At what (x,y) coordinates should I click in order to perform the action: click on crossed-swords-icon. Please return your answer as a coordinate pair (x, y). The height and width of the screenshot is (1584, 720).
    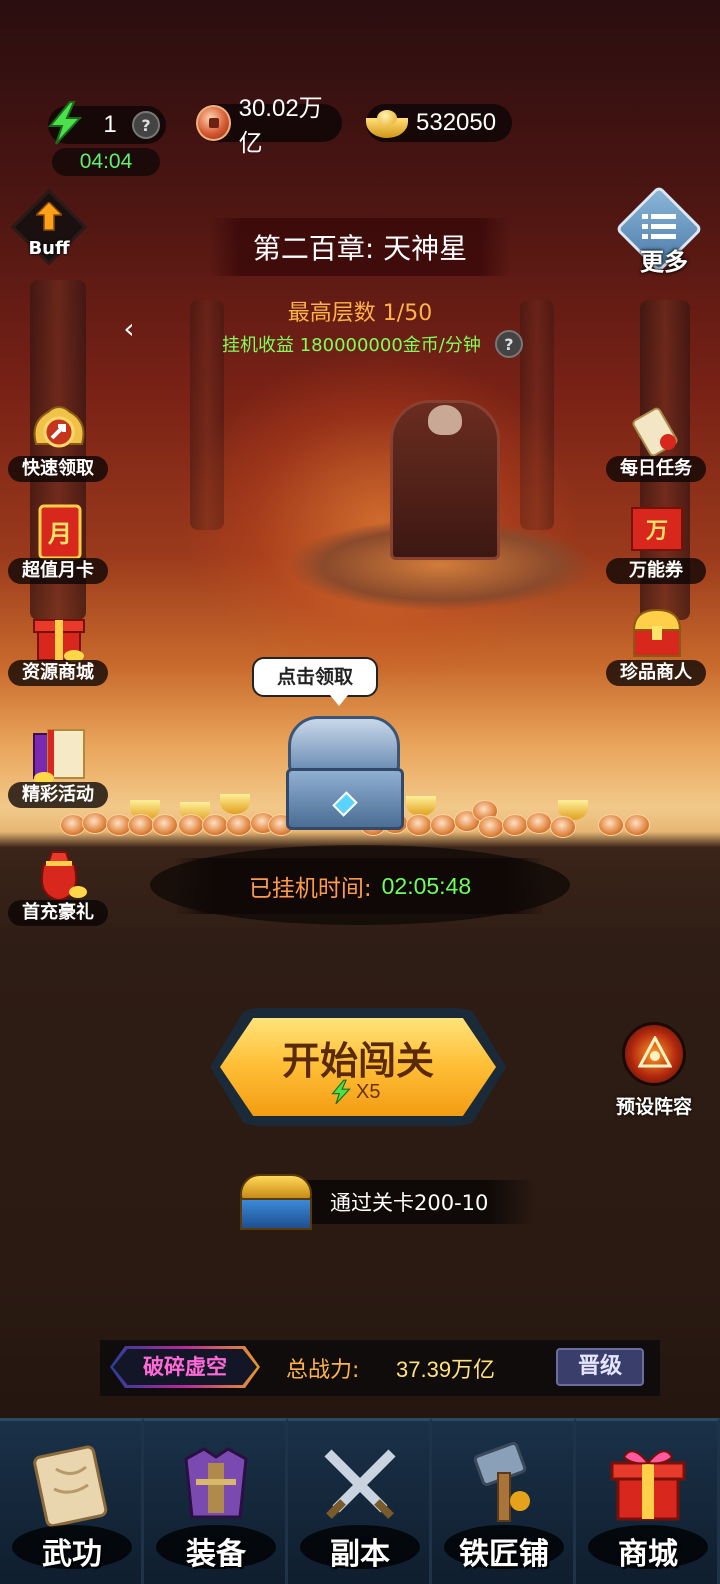
    Looking at the image, I should click on (360, 1484).